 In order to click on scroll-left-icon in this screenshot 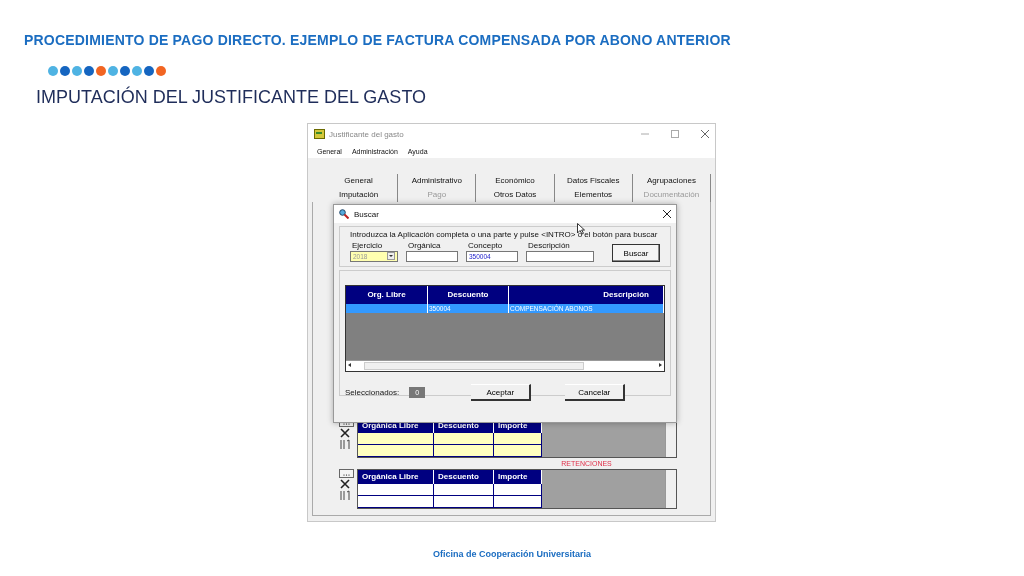, I will do `click(350, 365)`.